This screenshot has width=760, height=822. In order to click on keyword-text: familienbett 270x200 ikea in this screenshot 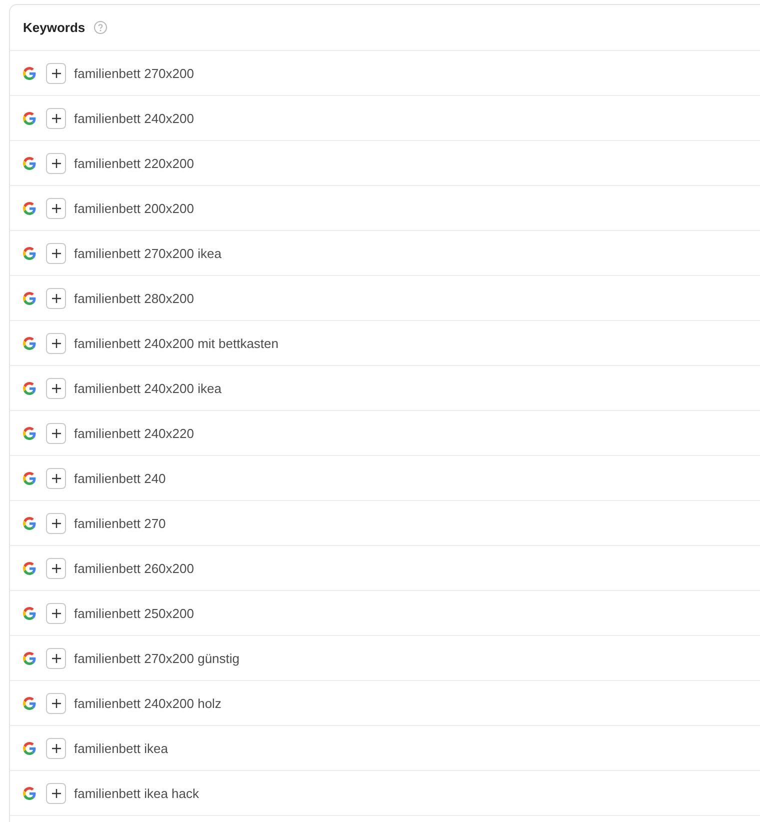, I will do `click(148, 253)`.